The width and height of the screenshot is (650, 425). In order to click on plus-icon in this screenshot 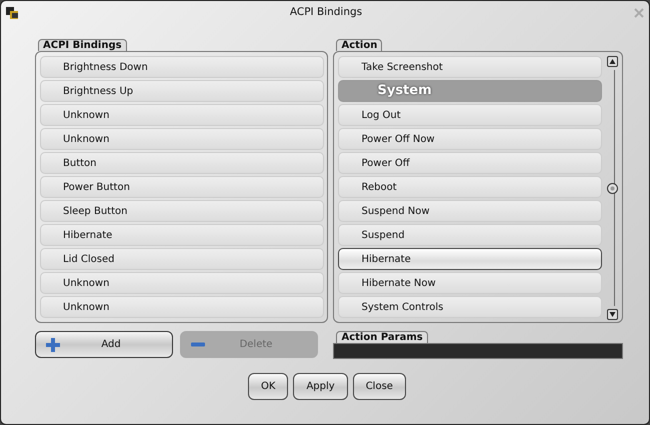, I will do `click(53, 345)`.